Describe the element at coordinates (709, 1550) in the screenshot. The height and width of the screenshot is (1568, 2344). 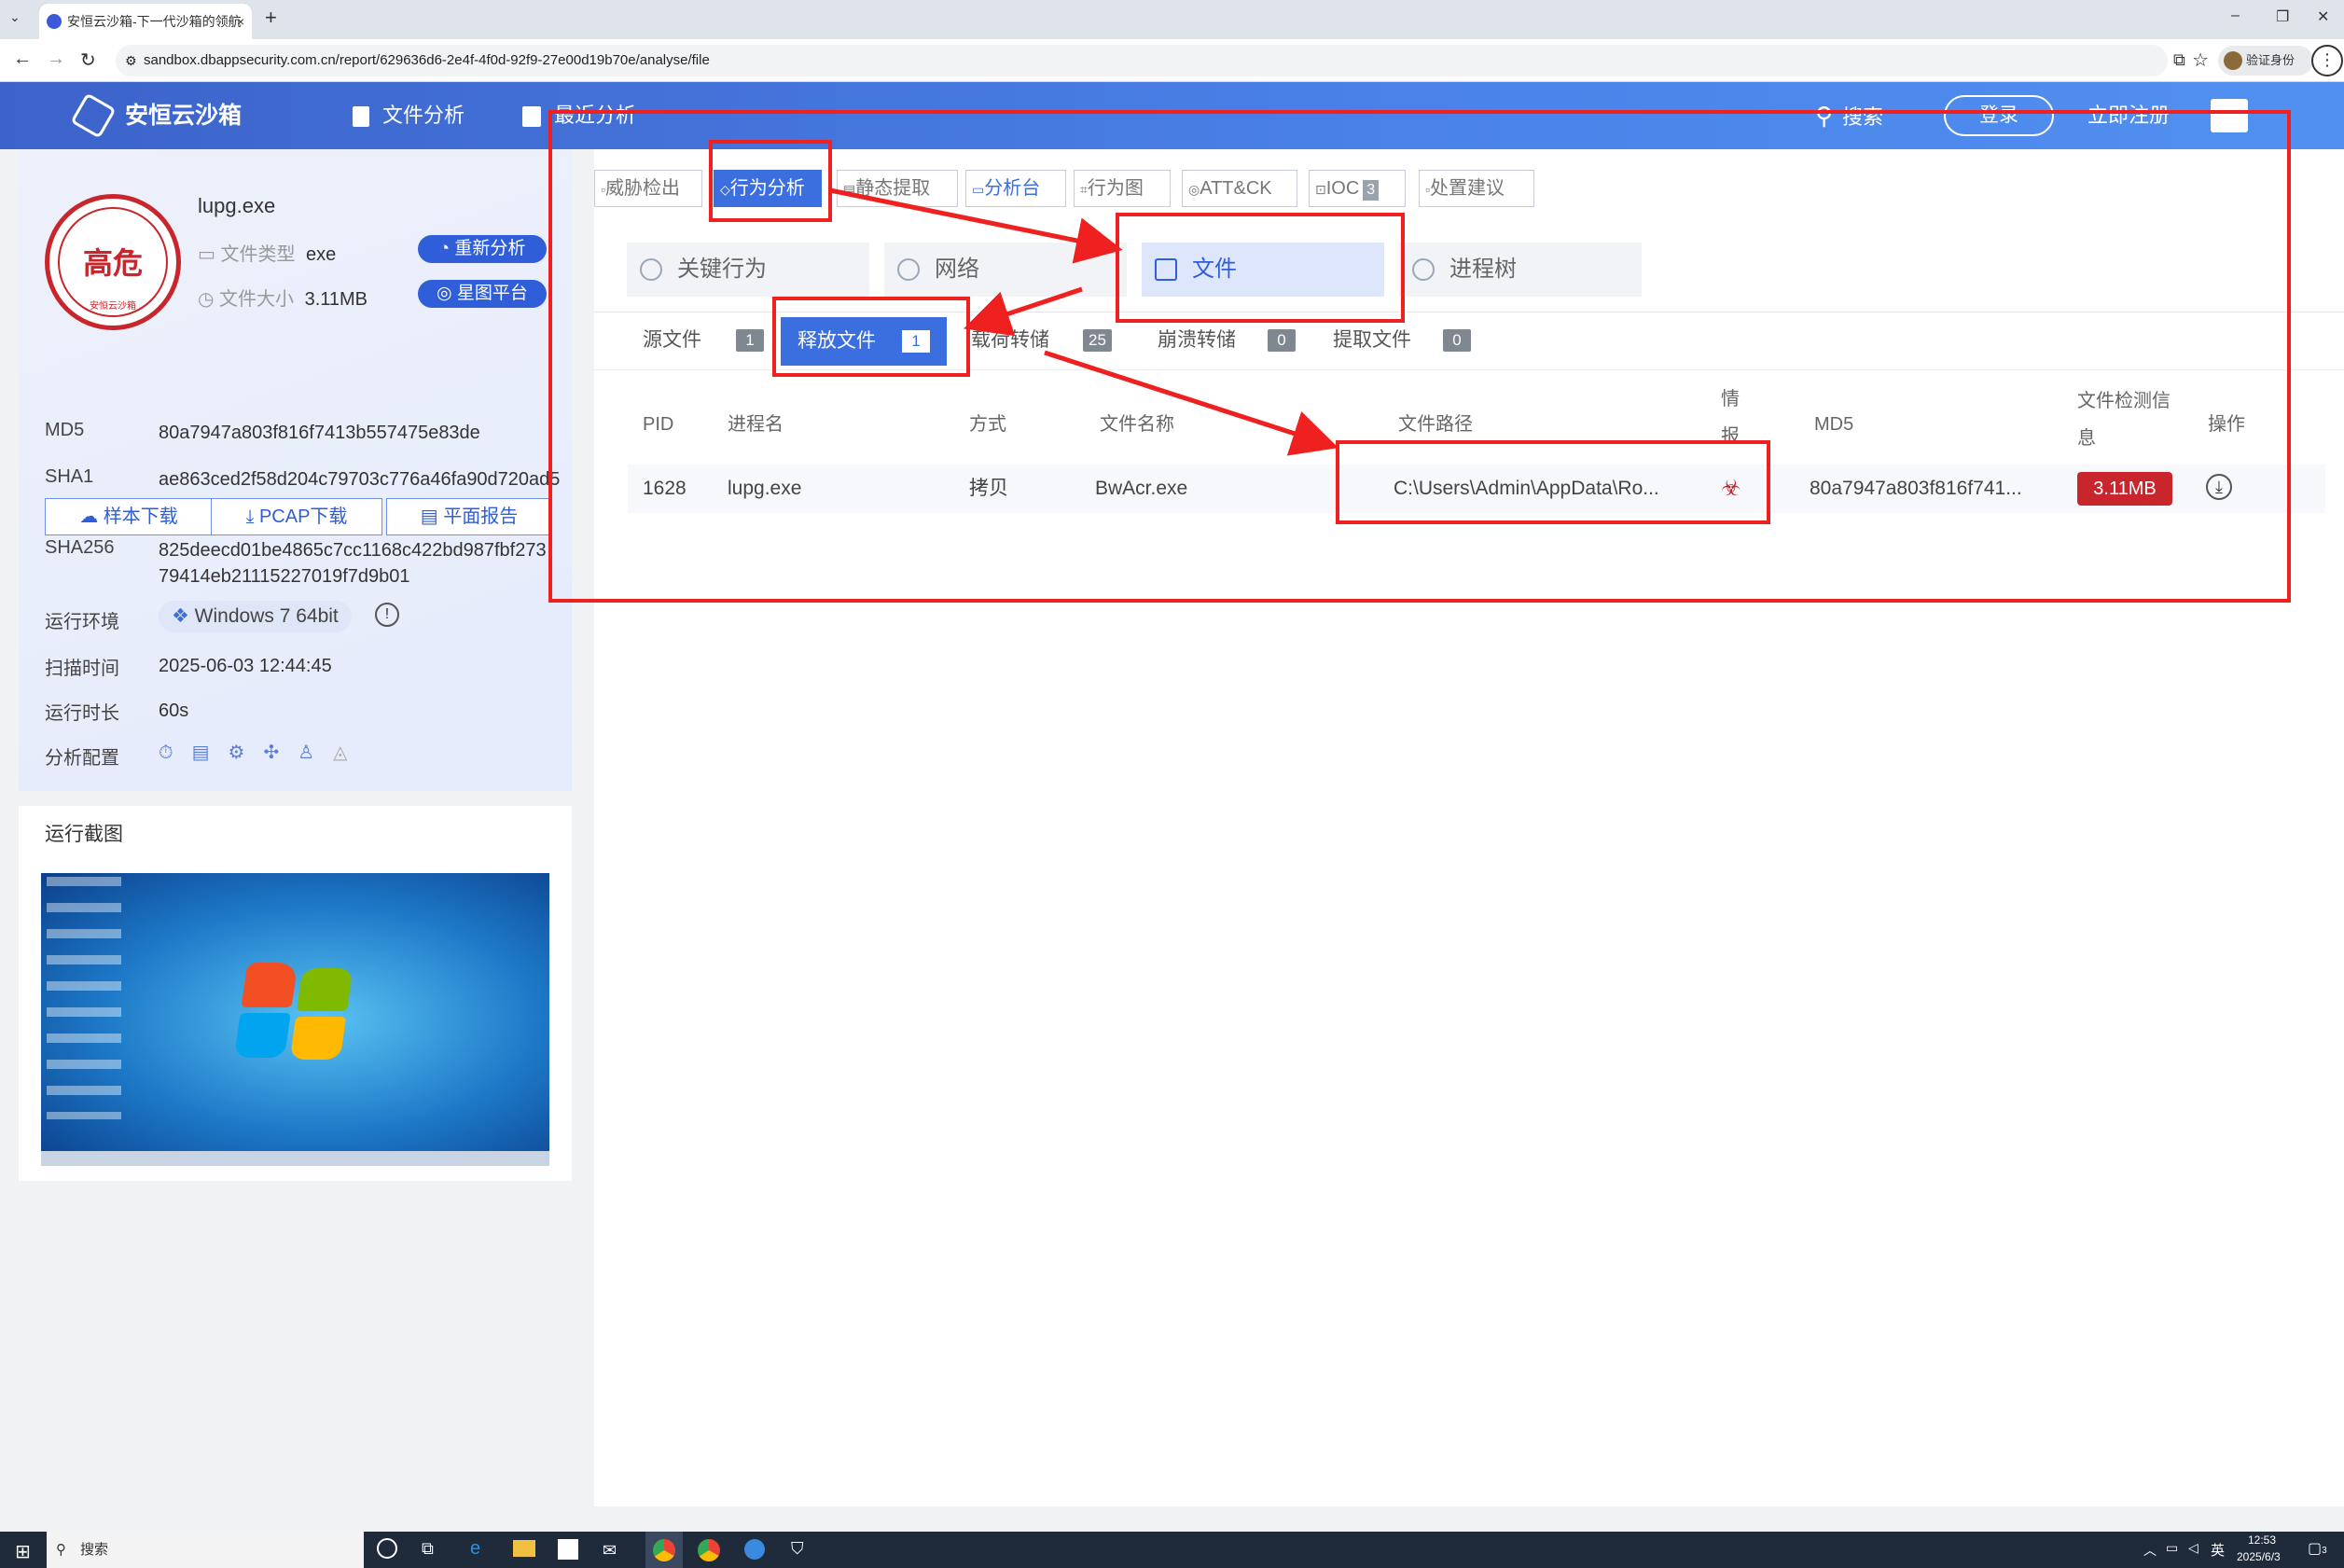
I see `chrome-icon` at that location.